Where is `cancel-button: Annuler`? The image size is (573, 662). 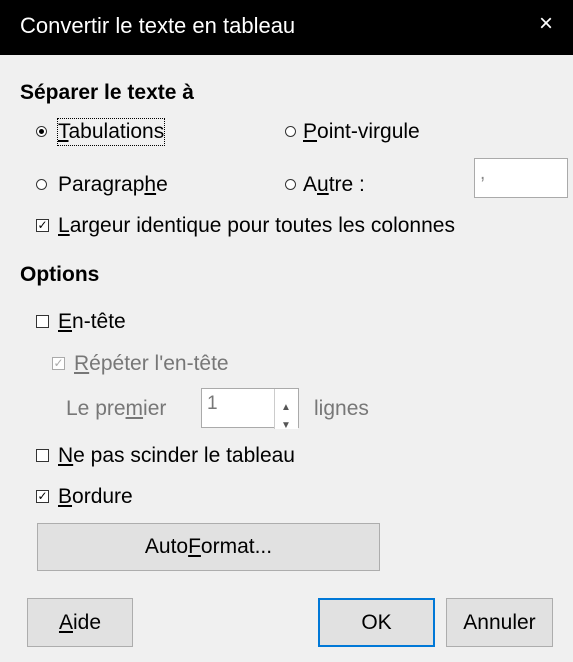
cancel-button: Annuler is located at coordinates (499, 622).